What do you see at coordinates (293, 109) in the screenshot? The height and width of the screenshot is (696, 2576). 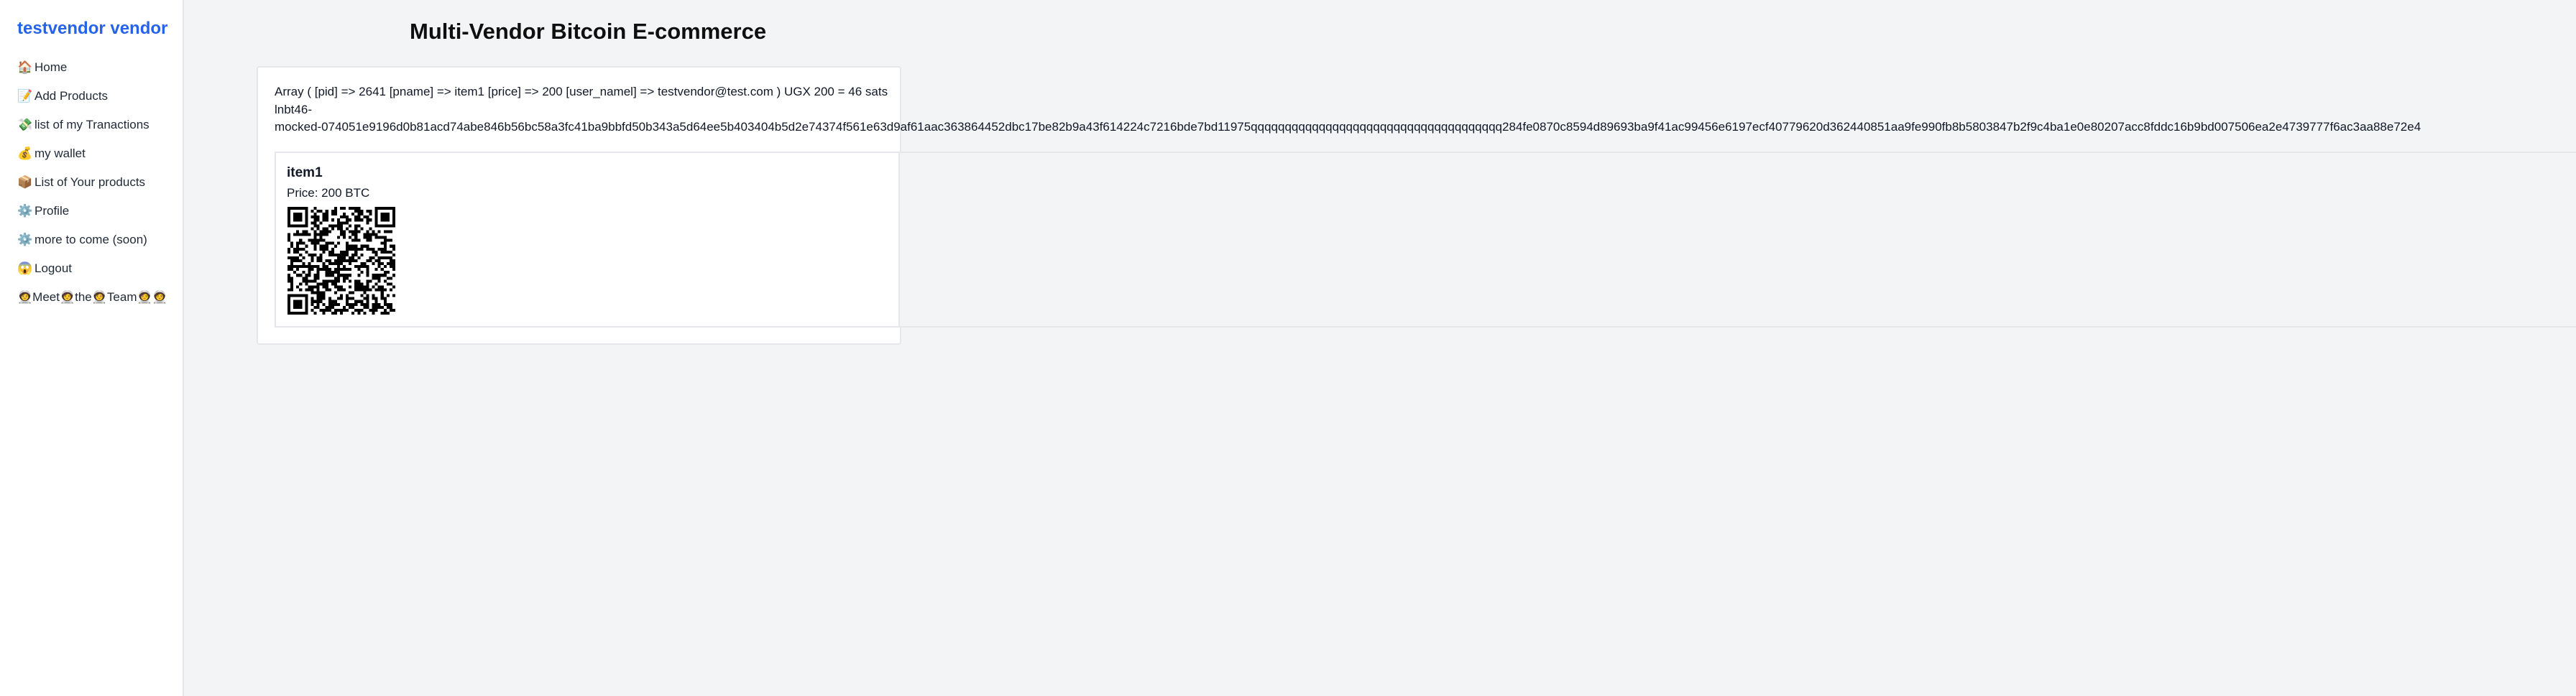 I see `invoice-prefix: lnbt46-` at bounding box center [293, 109].